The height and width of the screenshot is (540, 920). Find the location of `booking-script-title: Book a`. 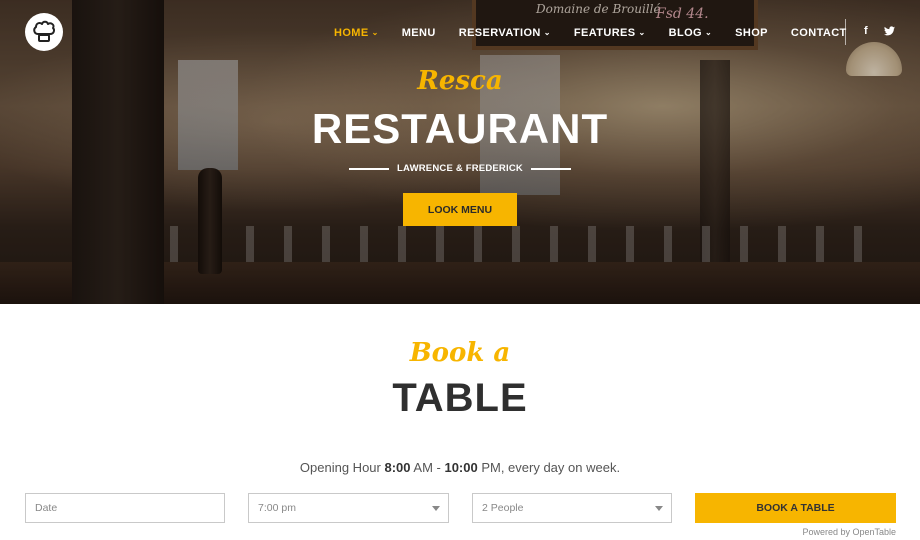

booking-script-title: Book a is located at coordinates (460, 353).